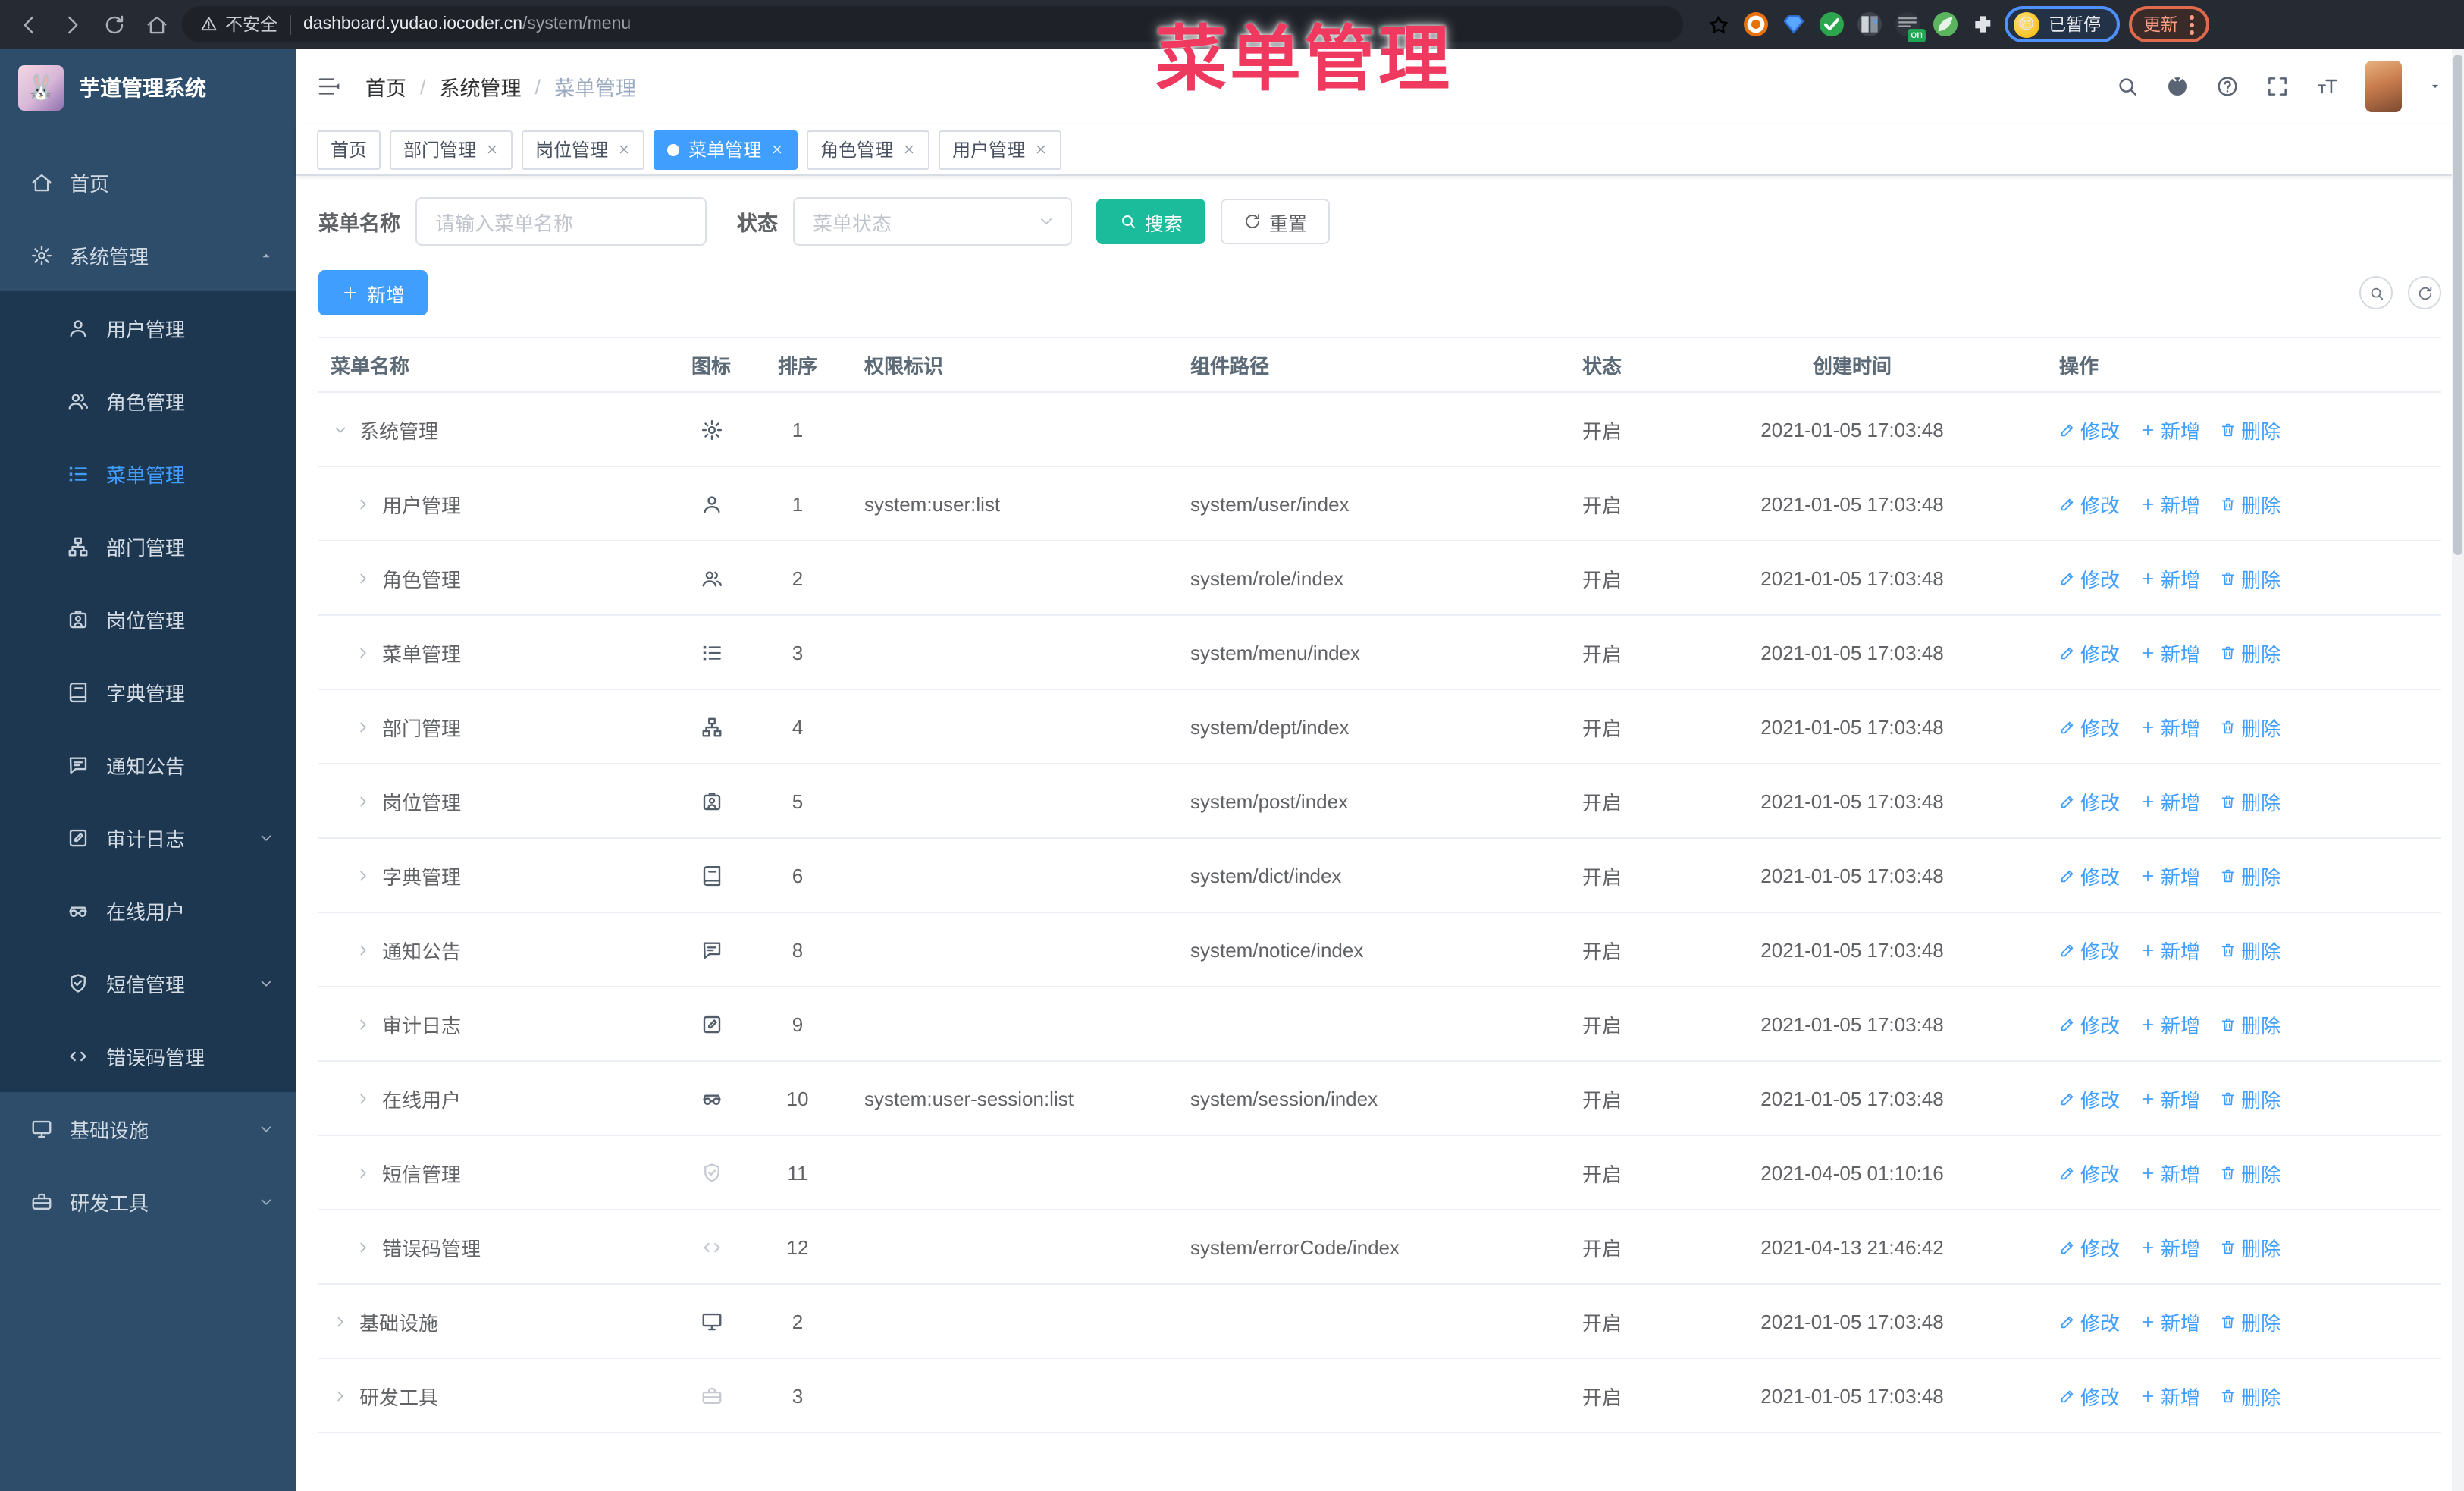 This screenshot has width=2464, height=1491. Describe the element at coordinates (386, 86) in the screenshot. I see `breadcrumb-item: 首页` at that location.